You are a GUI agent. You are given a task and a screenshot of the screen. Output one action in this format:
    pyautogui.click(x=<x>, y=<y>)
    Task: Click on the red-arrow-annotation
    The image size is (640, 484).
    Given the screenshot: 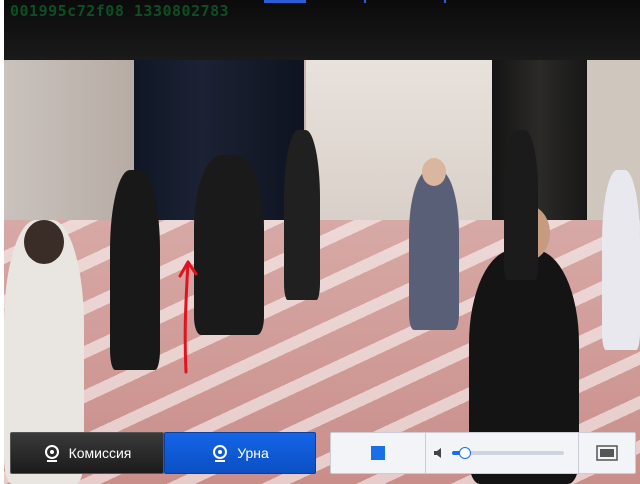 What is the action you would take?
    pyautogui.click(x=188, y=317)
    